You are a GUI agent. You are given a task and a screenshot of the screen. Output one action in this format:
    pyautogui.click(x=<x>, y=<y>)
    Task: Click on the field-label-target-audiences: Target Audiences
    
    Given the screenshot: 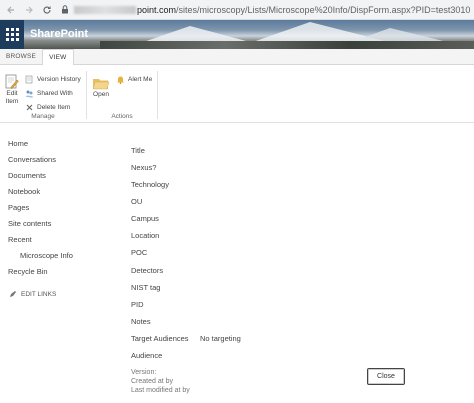 What is the action you would take?
    pyautogui.click(x=160, y=338)
    